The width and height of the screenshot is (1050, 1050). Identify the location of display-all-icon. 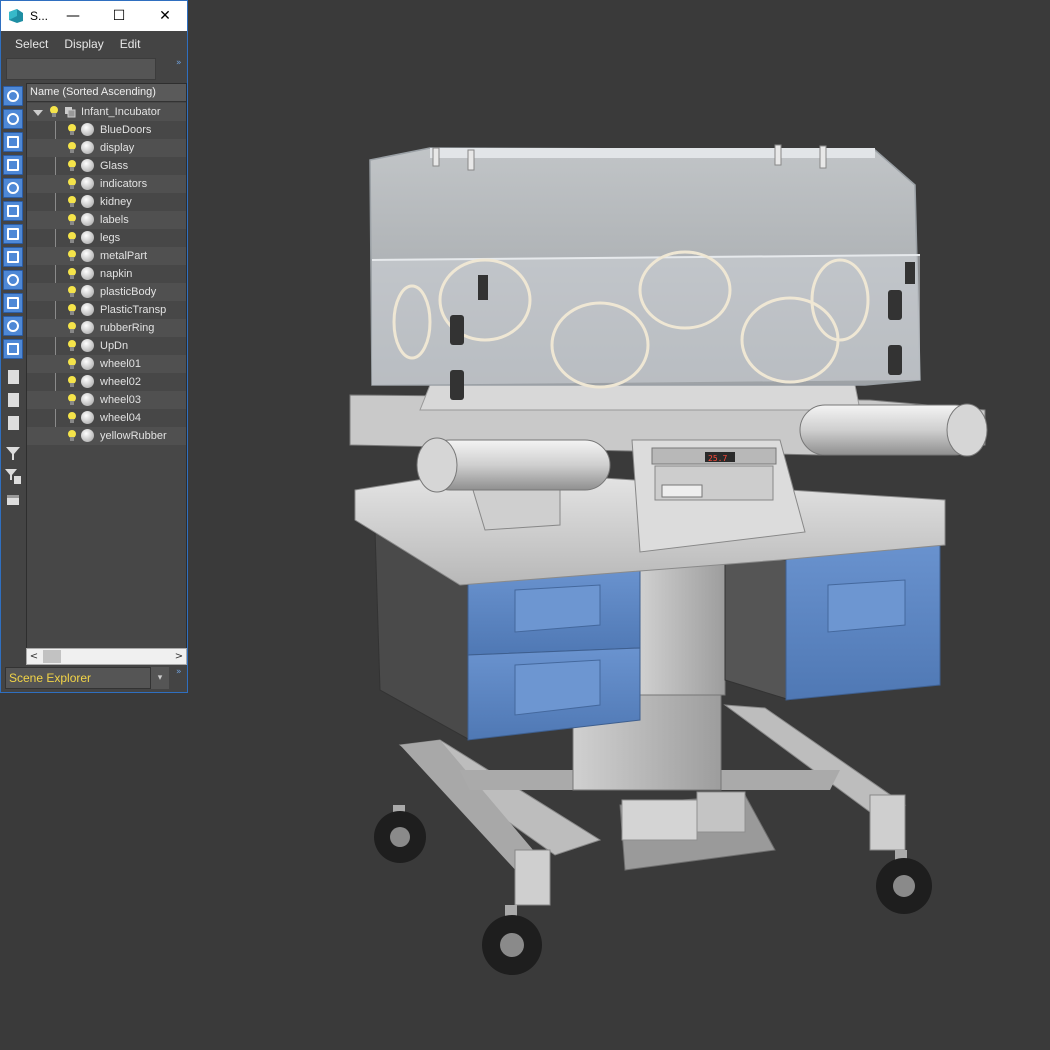
(13, 349).